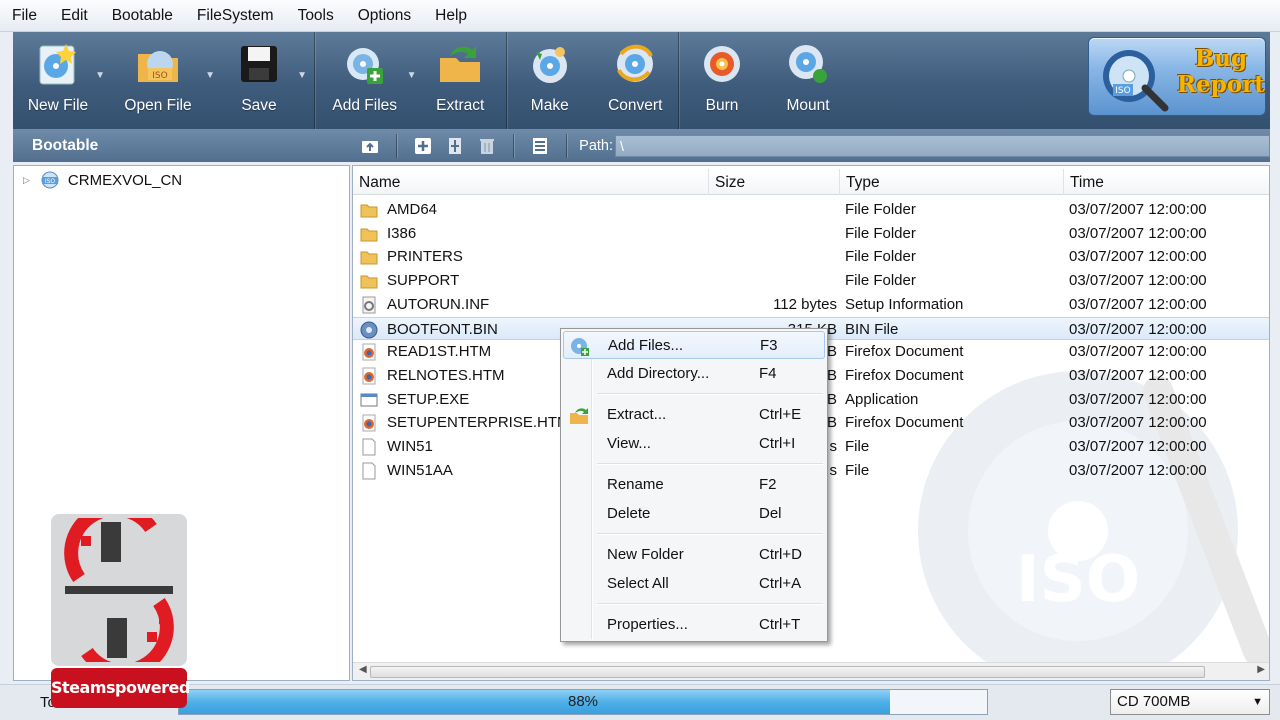 The width and height of the screenshot is (1280, 720). I want to click on burn-label: Burn, so click(722, 105).